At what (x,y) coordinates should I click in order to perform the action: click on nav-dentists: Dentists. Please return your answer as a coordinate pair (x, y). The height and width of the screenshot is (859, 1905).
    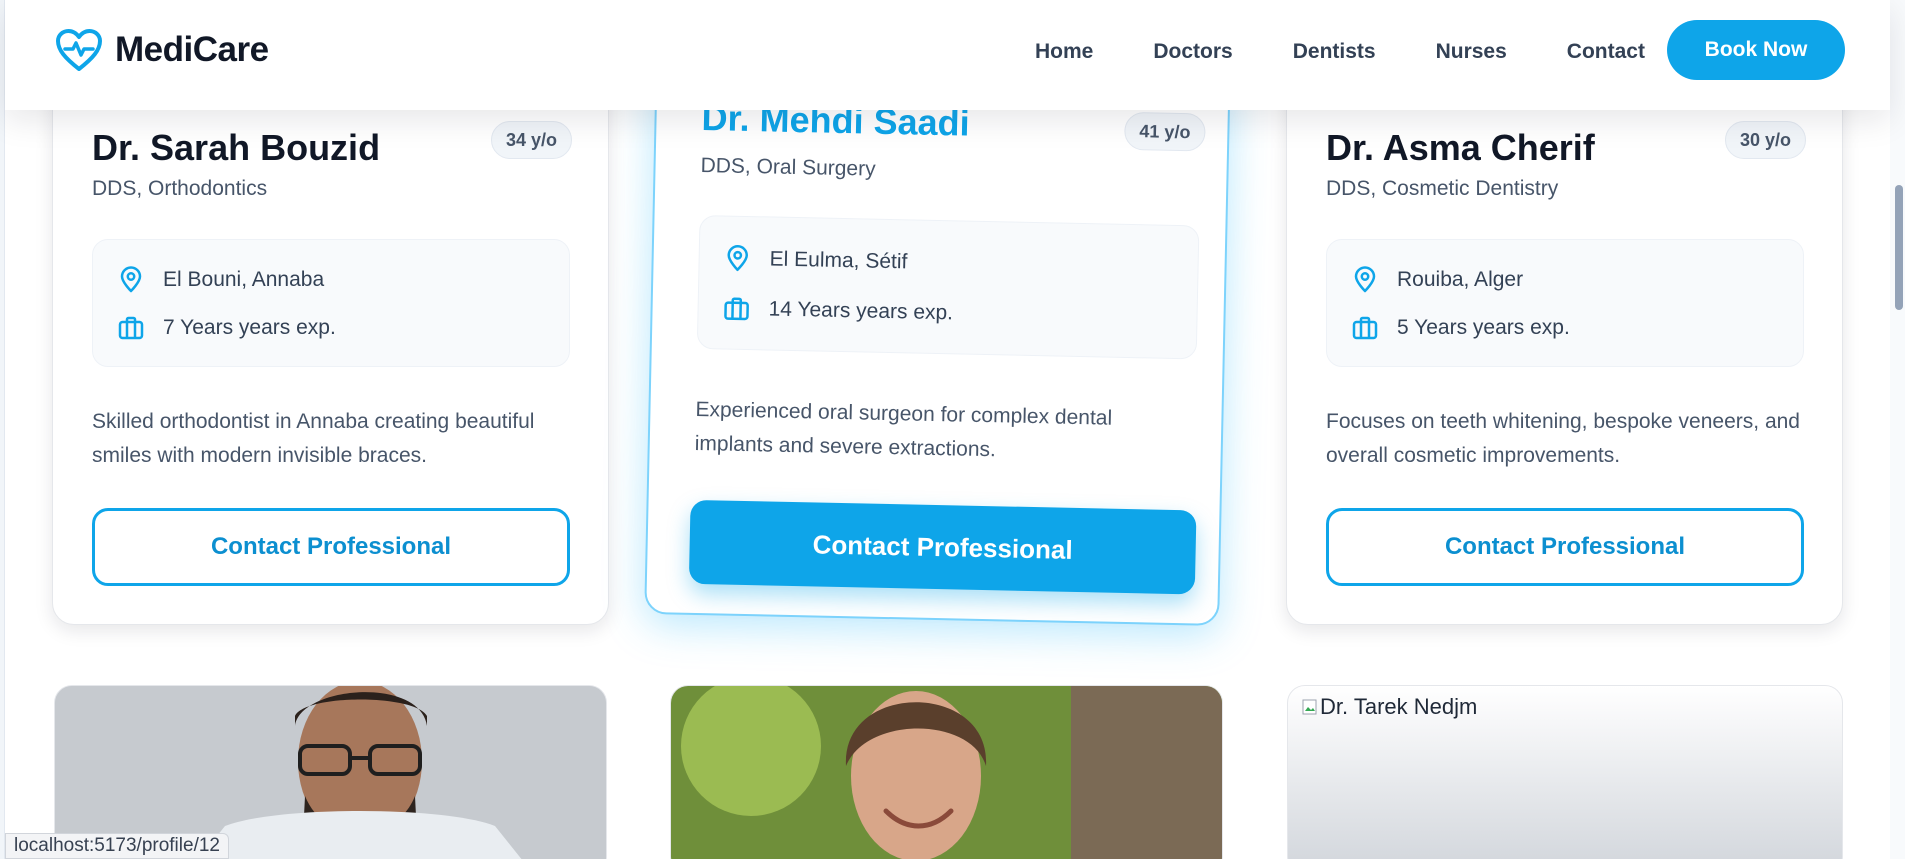
    Looking at the image, I should click on (1334, 52).